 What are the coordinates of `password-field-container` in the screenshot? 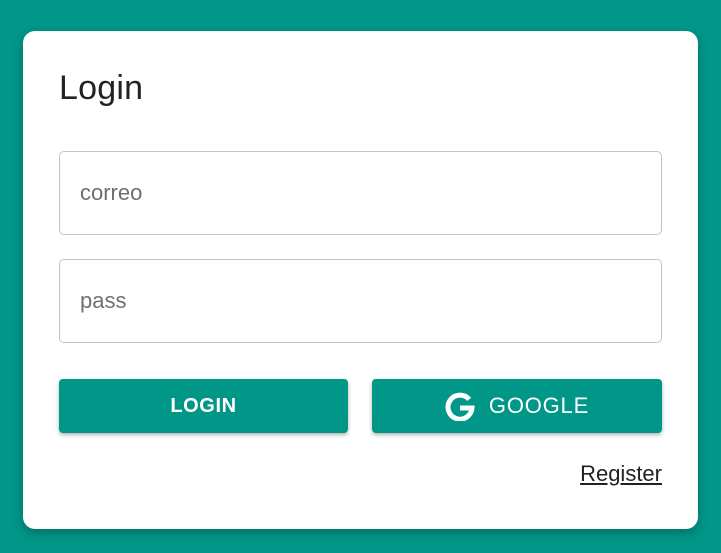 It's located at (360, 301).